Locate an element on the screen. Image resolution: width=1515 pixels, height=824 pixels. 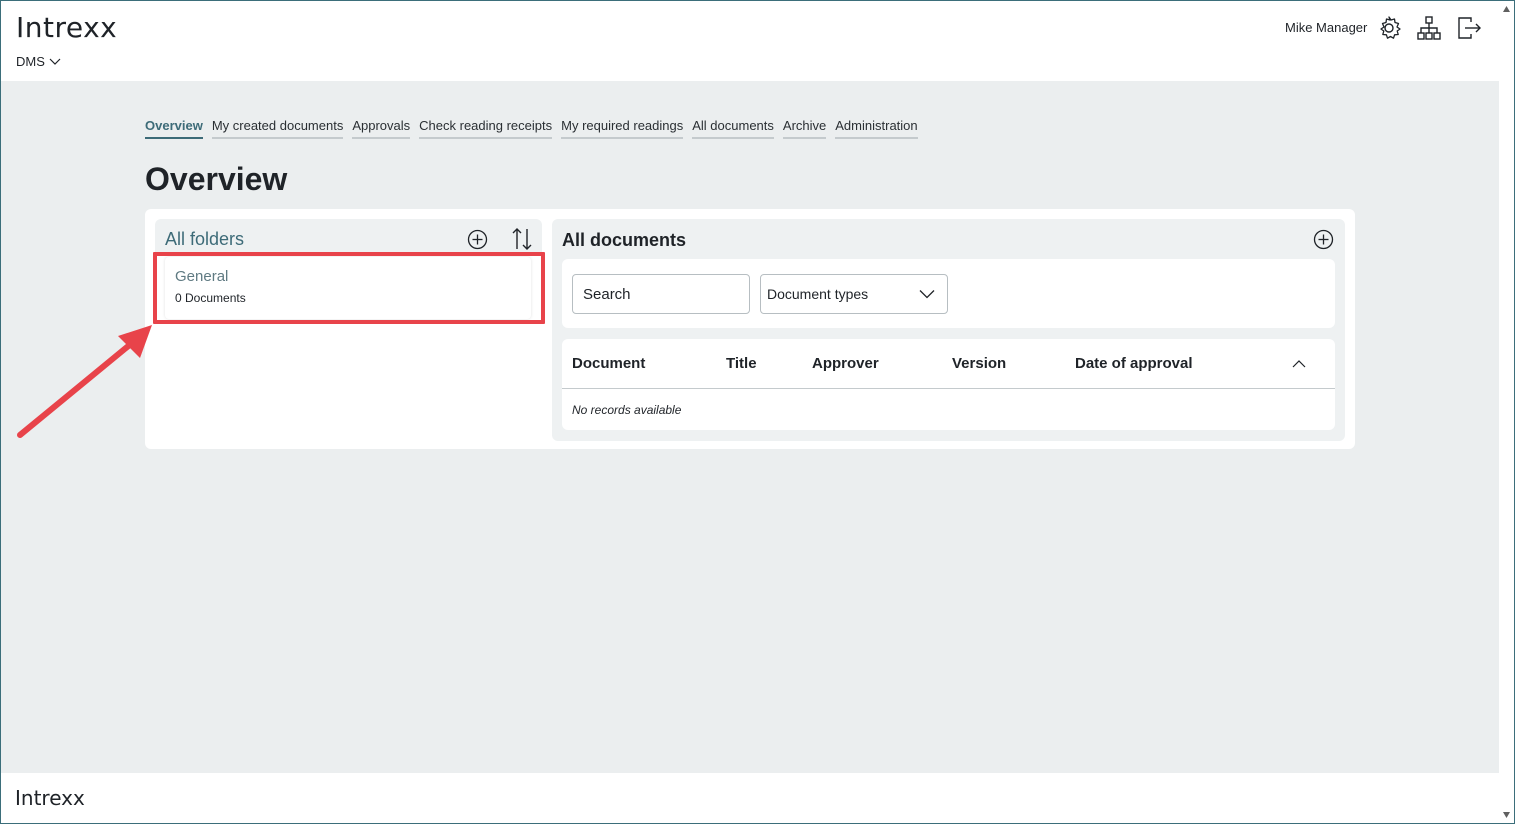
column-header-date-of-approval: Date of approval is located at coordinates (1134, 363).